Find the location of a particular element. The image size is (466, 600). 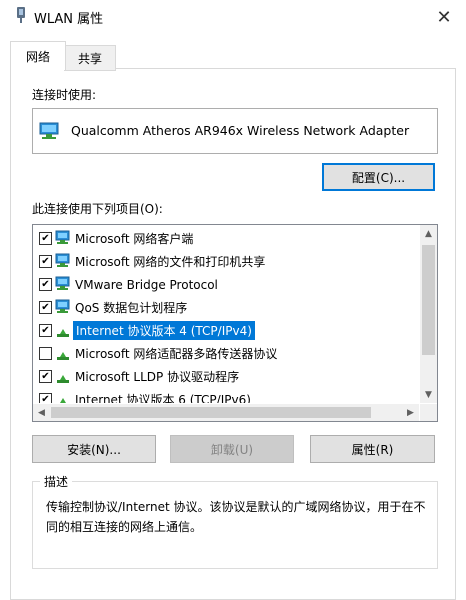

properties-button: 属性(R) is located at coordinates (372, 449).